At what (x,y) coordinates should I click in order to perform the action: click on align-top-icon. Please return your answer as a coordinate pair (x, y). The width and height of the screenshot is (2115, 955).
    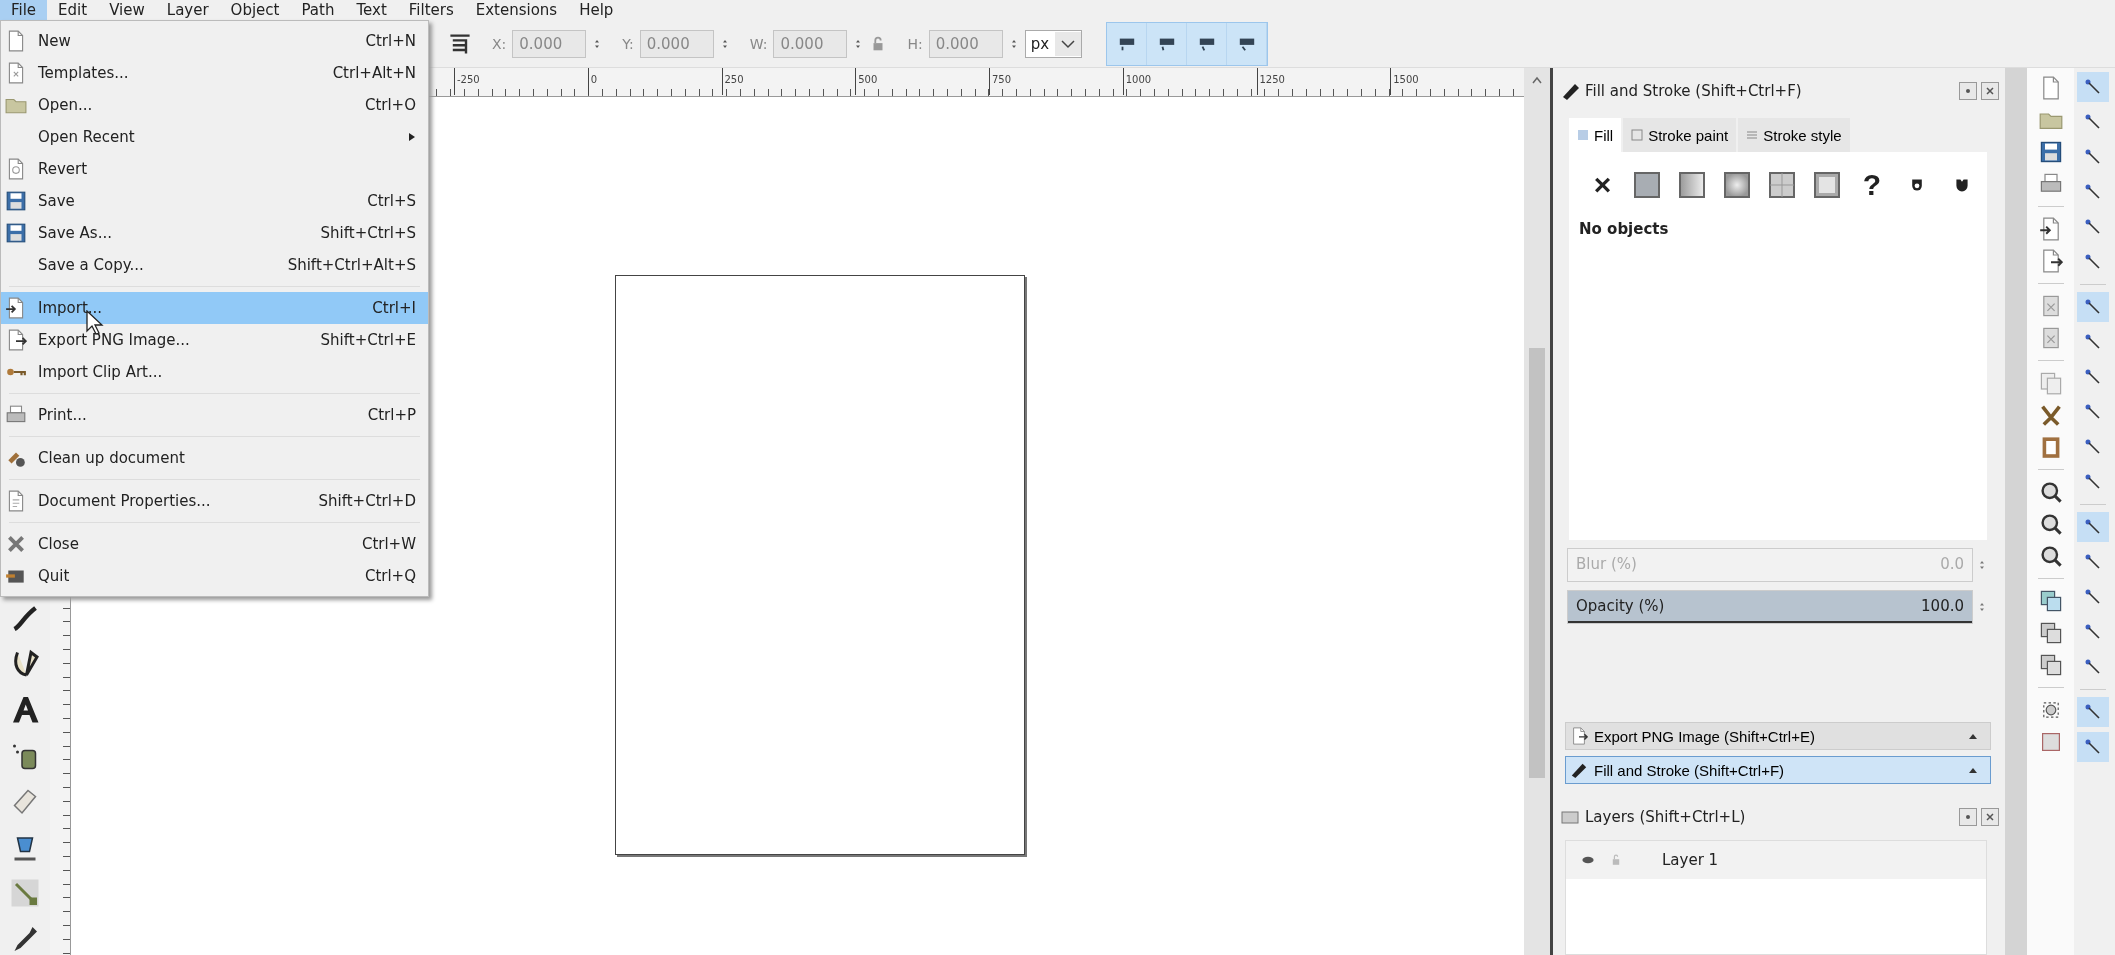
    Looking at the image, I should click on (460, 43).